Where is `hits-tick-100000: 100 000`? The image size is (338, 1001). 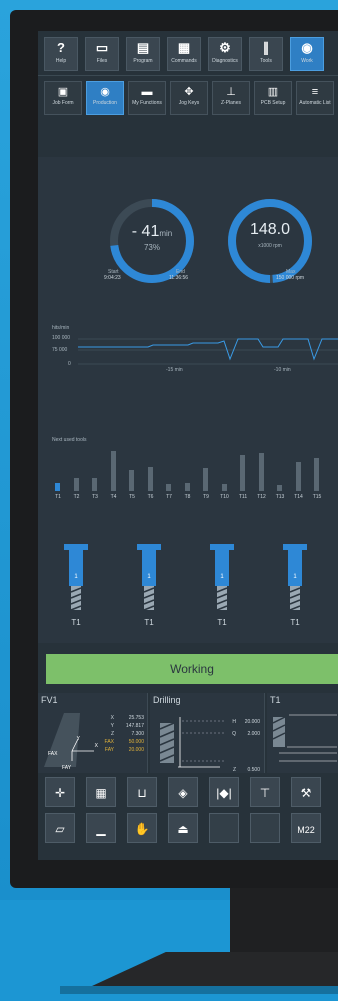
hits-tick-100000: 100 000 is located at coordinates (61, 338).